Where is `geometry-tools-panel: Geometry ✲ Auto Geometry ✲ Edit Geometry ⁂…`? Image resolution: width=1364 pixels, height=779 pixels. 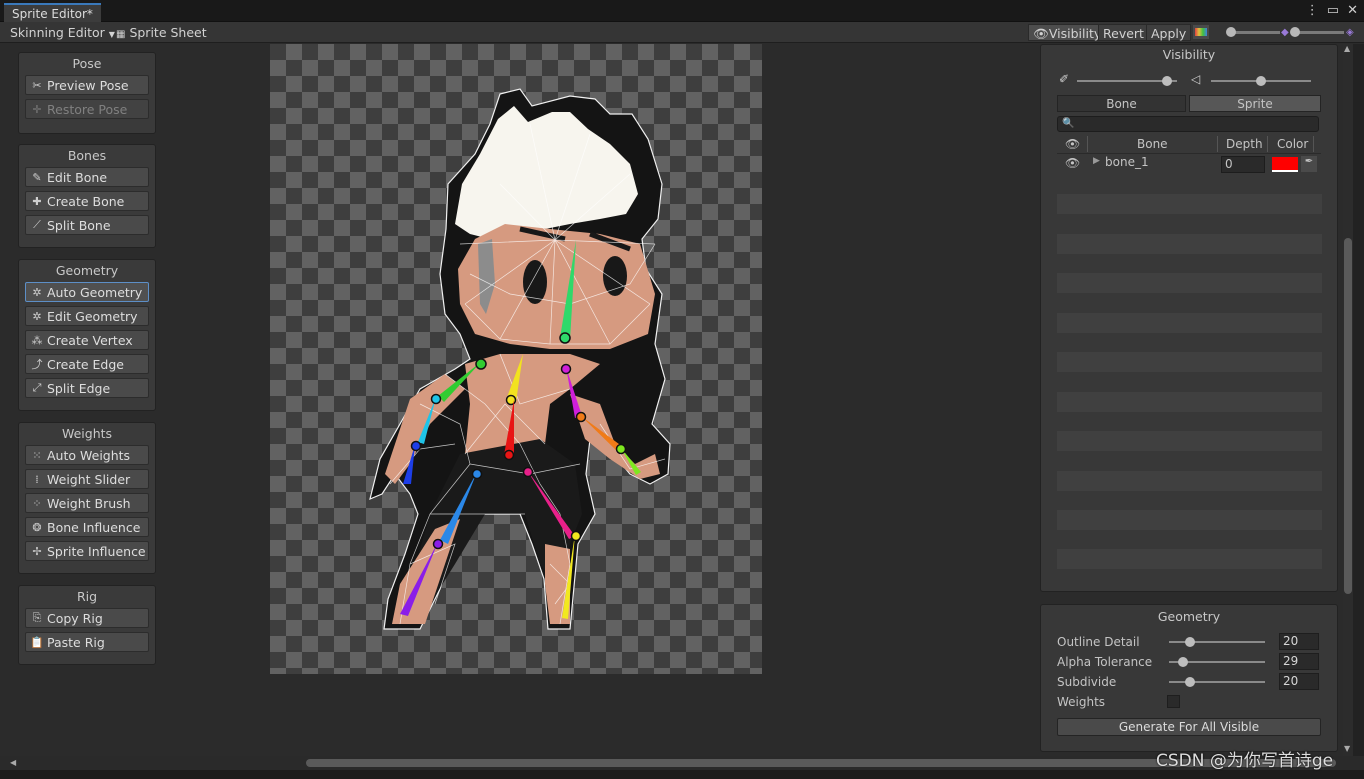 geometry-tools-panel: Geometry ✲ Auto Geometry ✲ Edit Geometry ⁂… is located at coordinates (87, 335).